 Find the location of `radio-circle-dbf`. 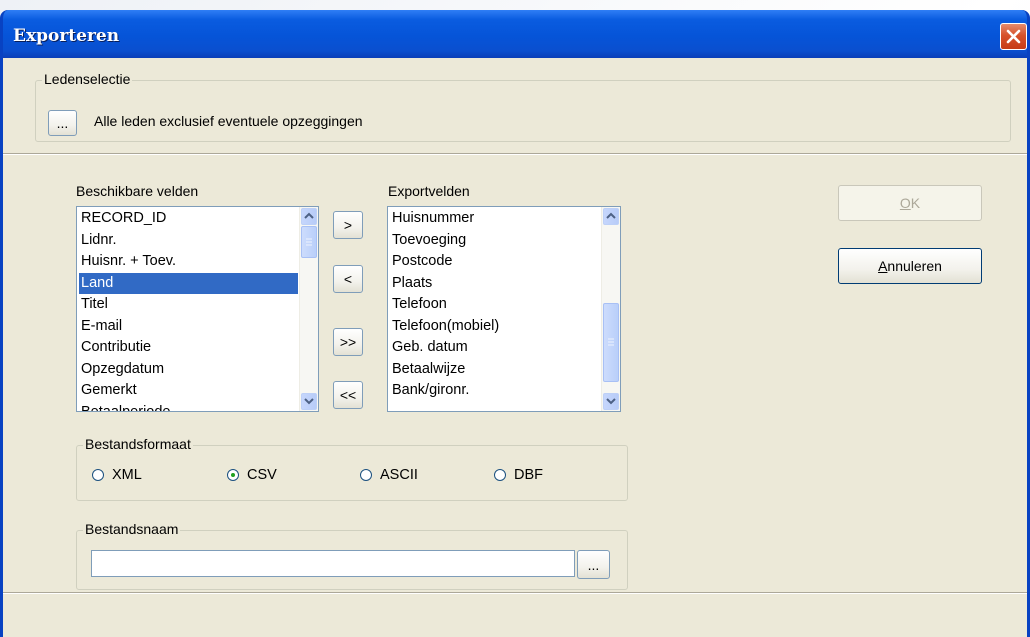

radio-circle-dbf is located at coordinates (500, 475).